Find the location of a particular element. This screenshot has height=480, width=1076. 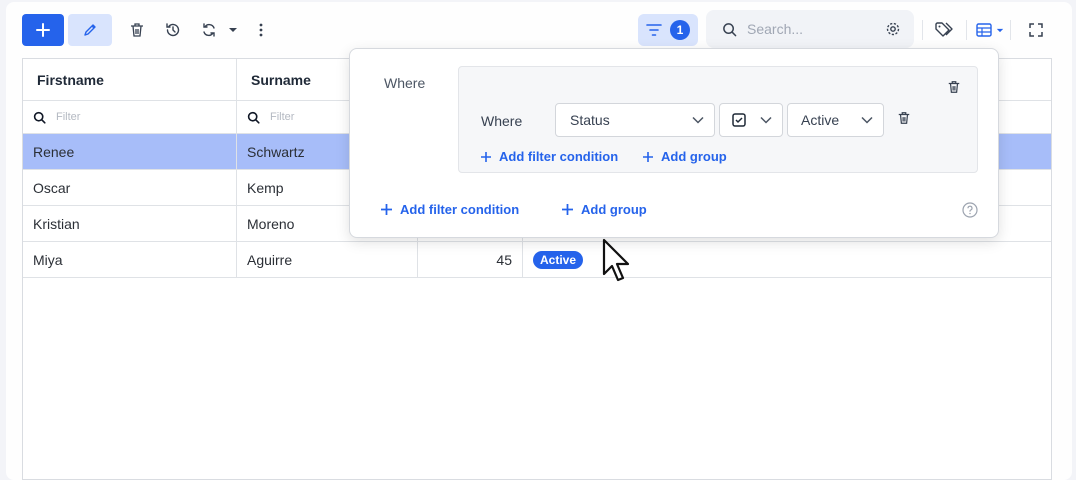

refresh-dropdown-button is located at coordinates (233, 30).